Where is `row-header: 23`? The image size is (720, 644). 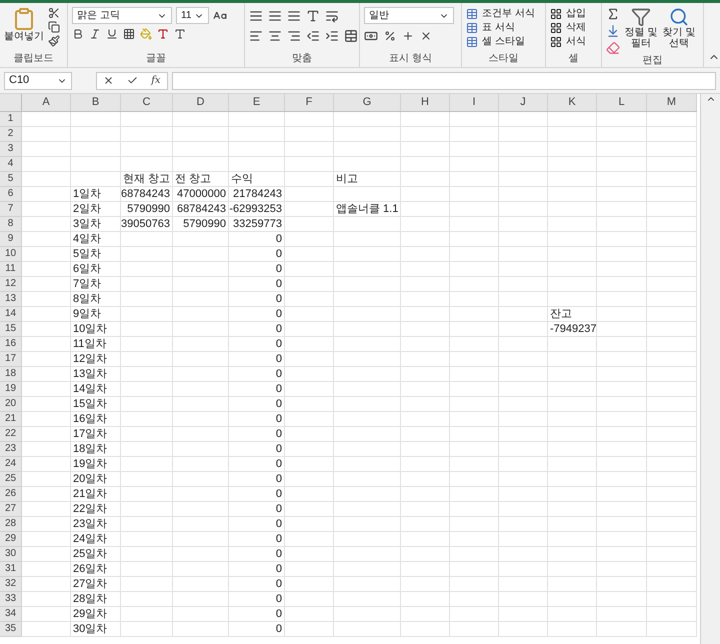
row-header: 23 is located at coordinates (11, 449).